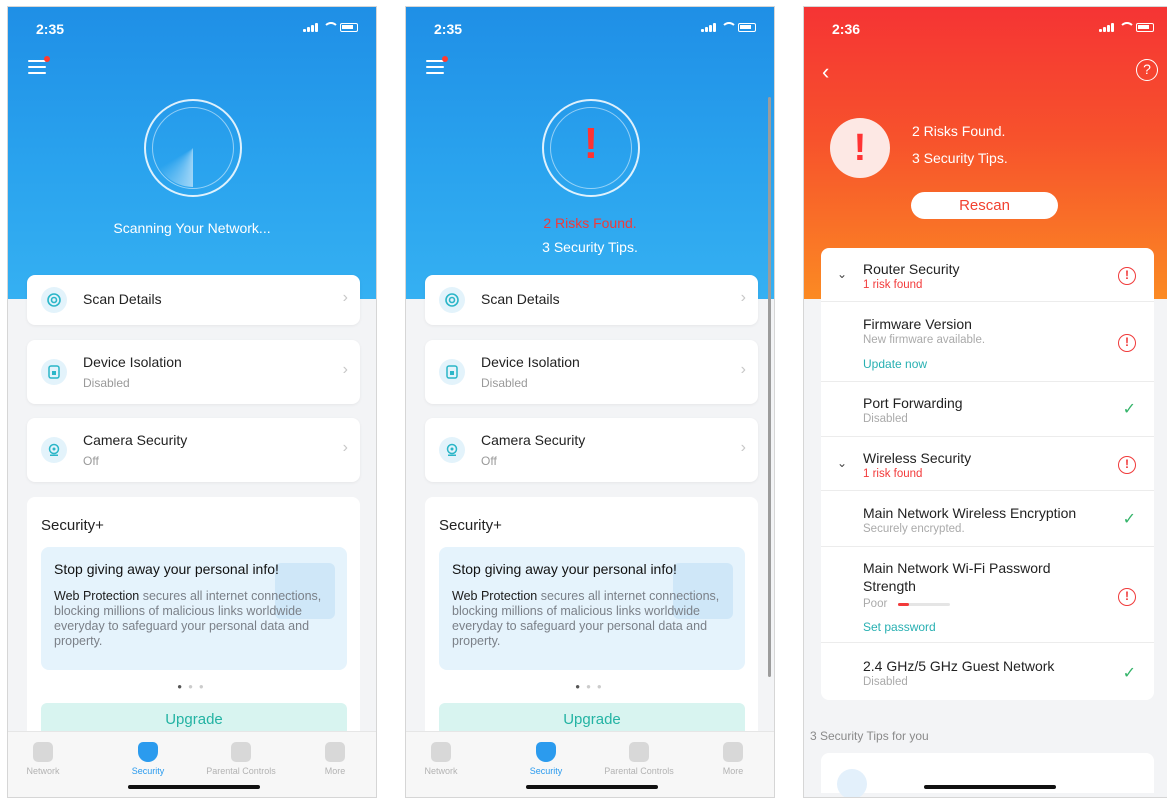 The image size is (1167, 804). Describe the element at coordinates (43, 752) in the screenshot. I see `planet-icon` at that location.